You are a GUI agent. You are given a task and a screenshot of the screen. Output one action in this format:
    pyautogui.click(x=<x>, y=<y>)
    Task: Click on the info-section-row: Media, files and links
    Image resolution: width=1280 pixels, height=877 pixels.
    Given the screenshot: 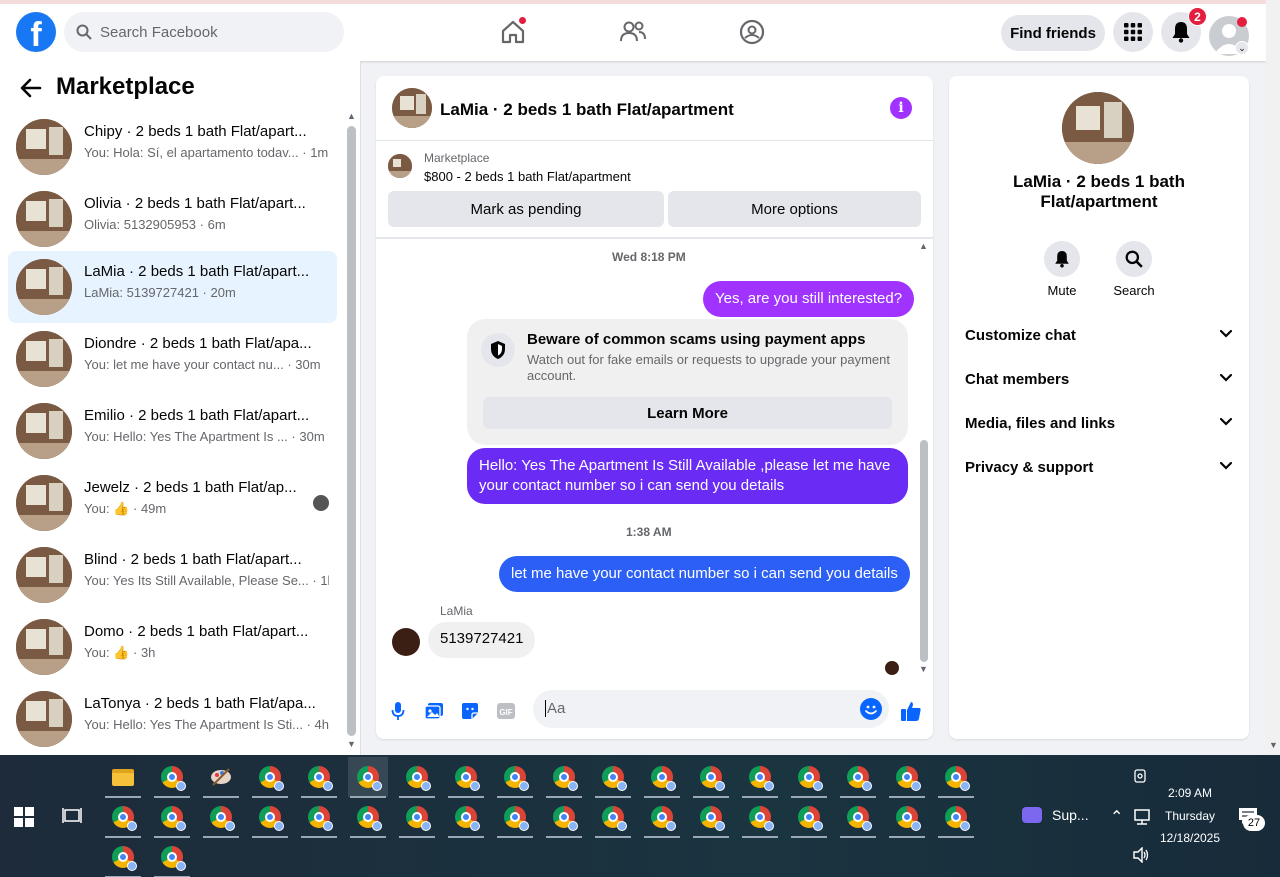 What is the action you would take?
    pyautogui.click(x=1099, y=426)
    